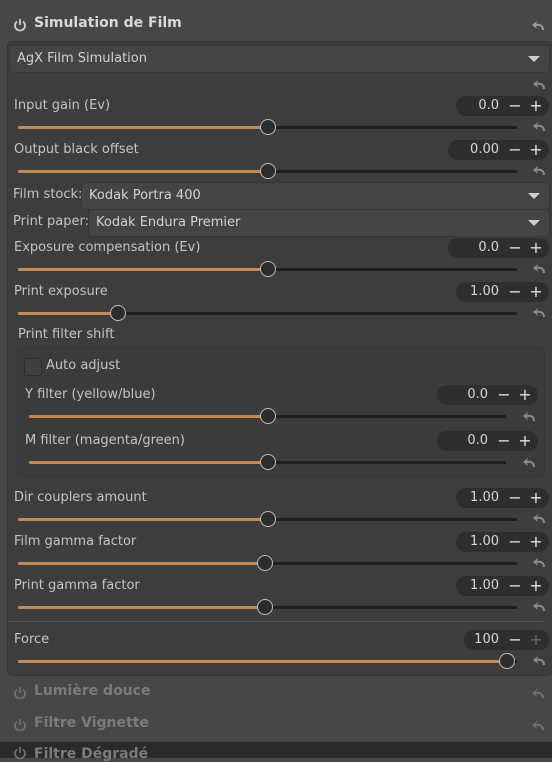 The height and width of the screenshot is (762, 552). I want to click on force-value: 100, so click(486, 639).